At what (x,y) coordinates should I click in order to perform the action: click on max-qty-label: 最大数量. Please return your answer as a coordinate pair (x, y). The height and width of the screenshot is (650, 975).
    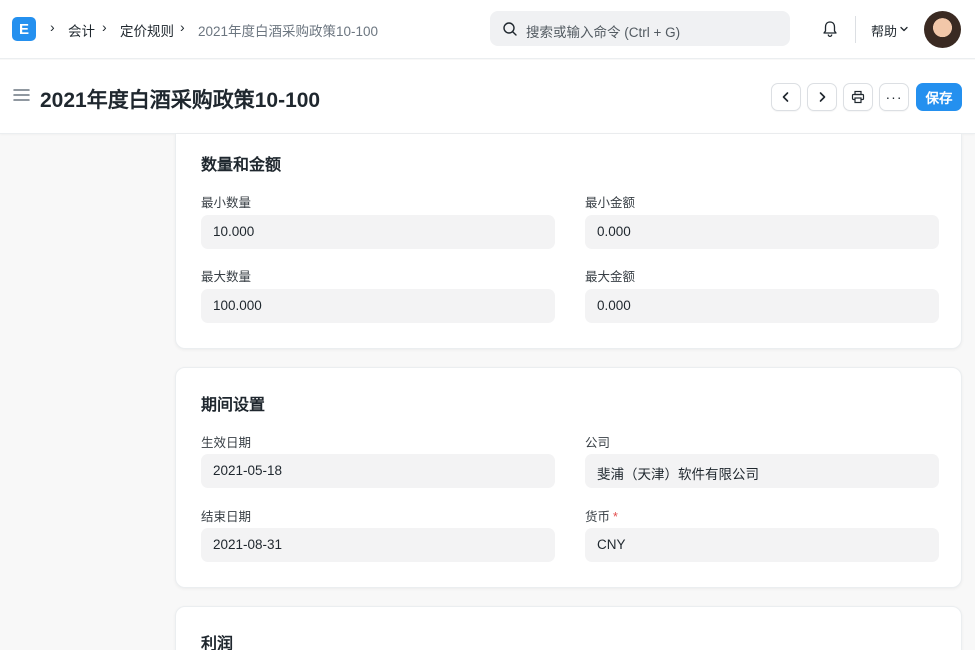
    Looking at the image, I should click on (226, 277).